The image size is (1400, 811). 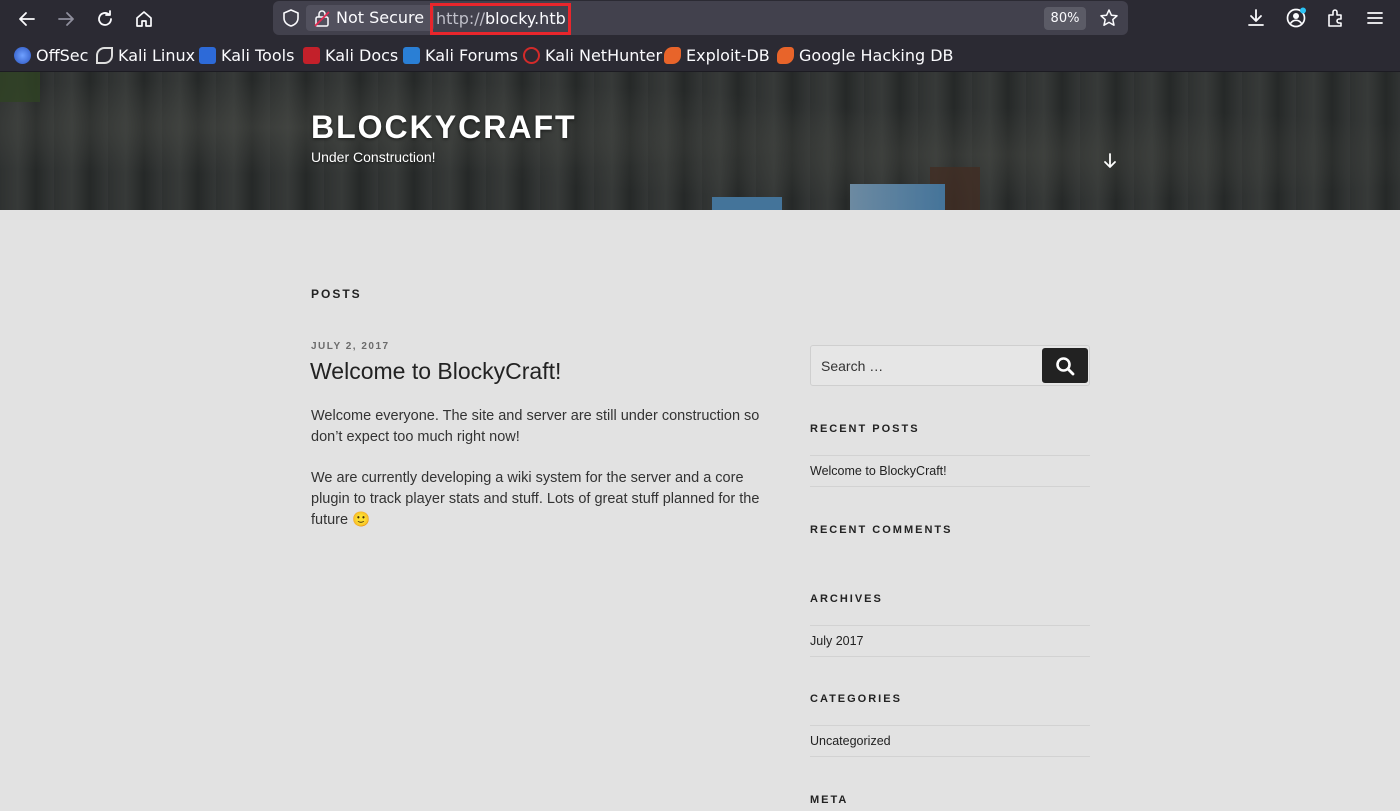 I want to click on bookmark-label: OffSec, so click(x=62, y=55).